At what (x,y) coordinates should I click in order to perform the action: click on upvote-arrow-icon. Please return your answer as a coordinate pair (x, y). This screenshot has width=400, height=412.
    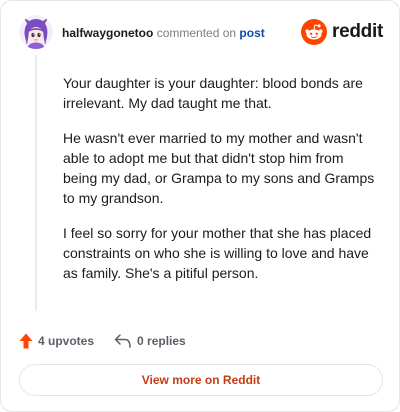
    Looking at the image, I should click on (26, 341).